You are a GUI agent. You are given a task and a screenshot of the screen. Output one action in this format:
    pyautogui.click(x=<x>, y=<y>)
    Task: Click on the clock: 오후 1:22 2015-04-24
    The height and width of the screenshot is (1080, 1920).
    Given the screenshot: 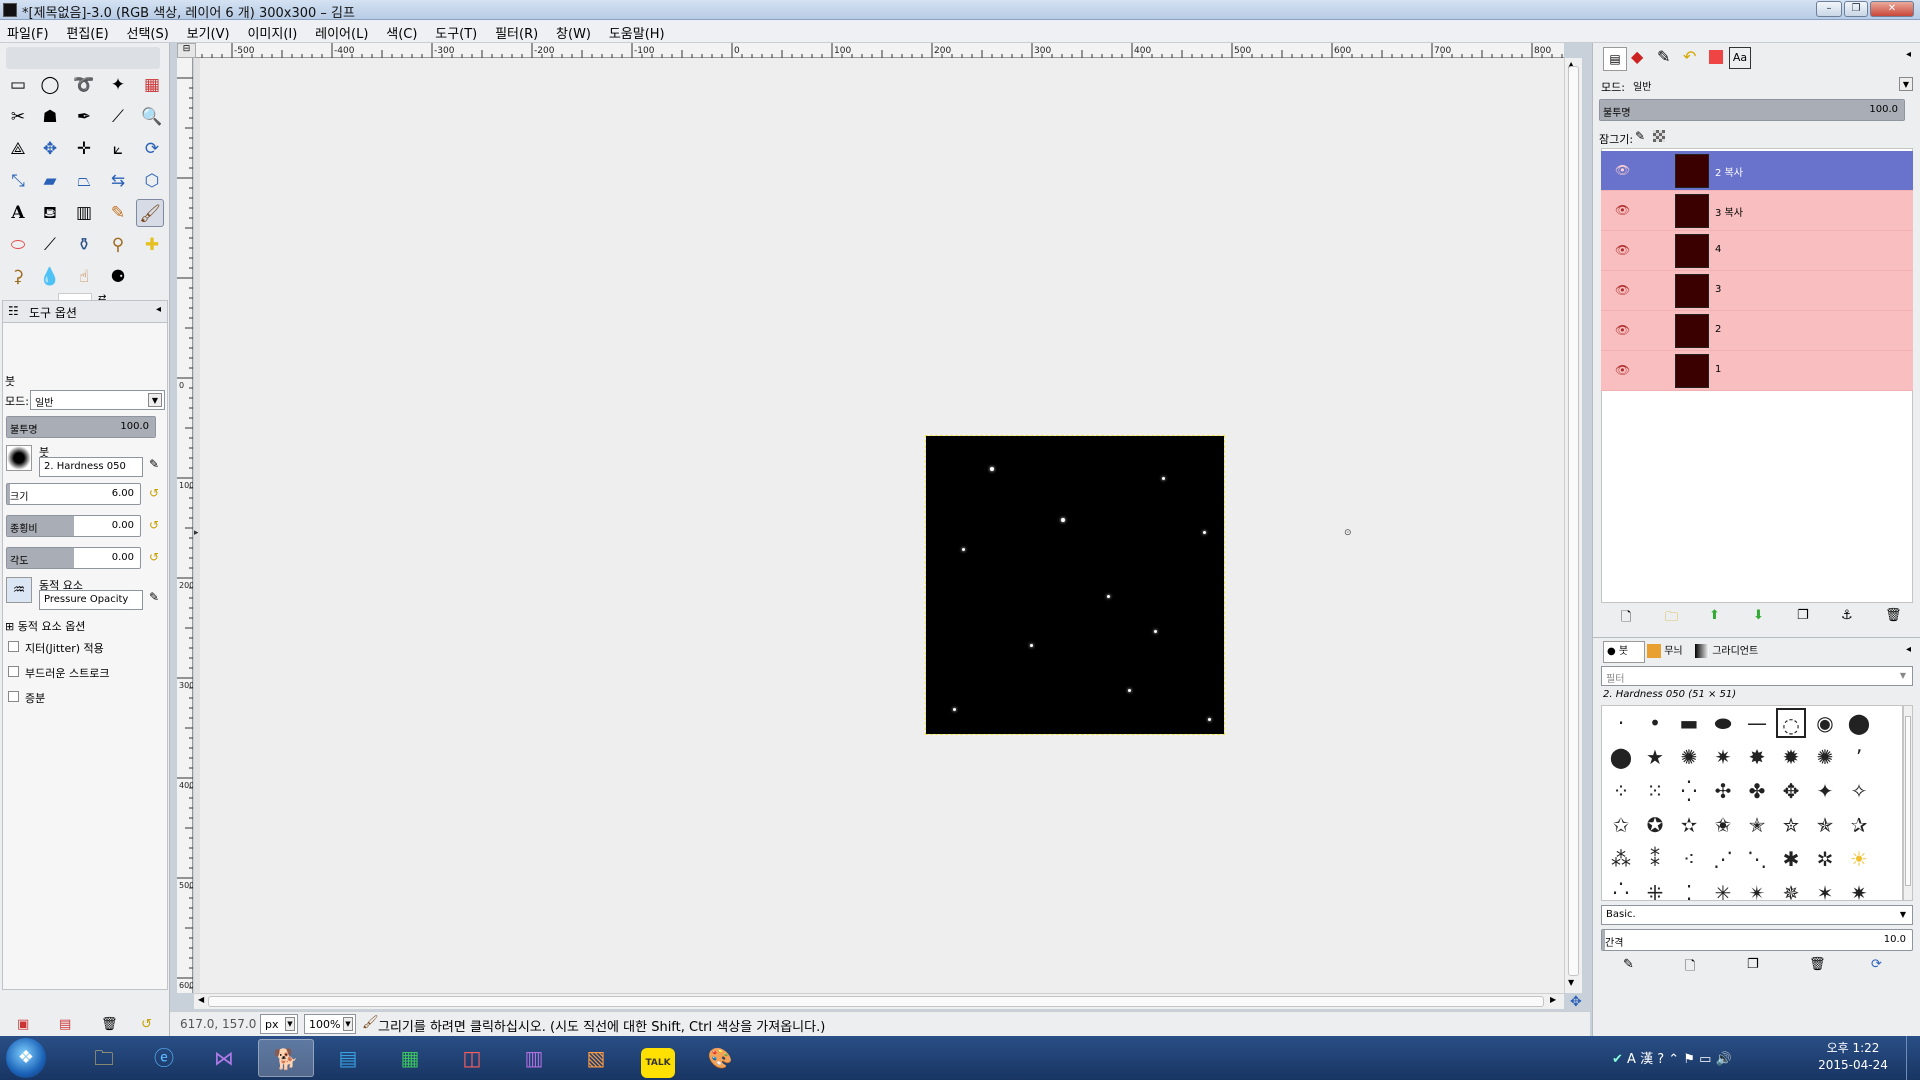 What is the action you would take?
    pyautogui.click(x=1853, y=1057)
    